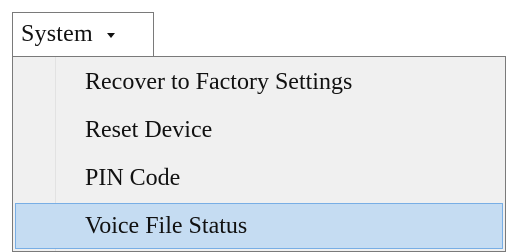 This screenshot has width=511, height=252. What do you see at coordinates (219, 81) in the screenshot?
I see `menu-item-label: Recover to Factory Settings` at bounding box center [219, 81].